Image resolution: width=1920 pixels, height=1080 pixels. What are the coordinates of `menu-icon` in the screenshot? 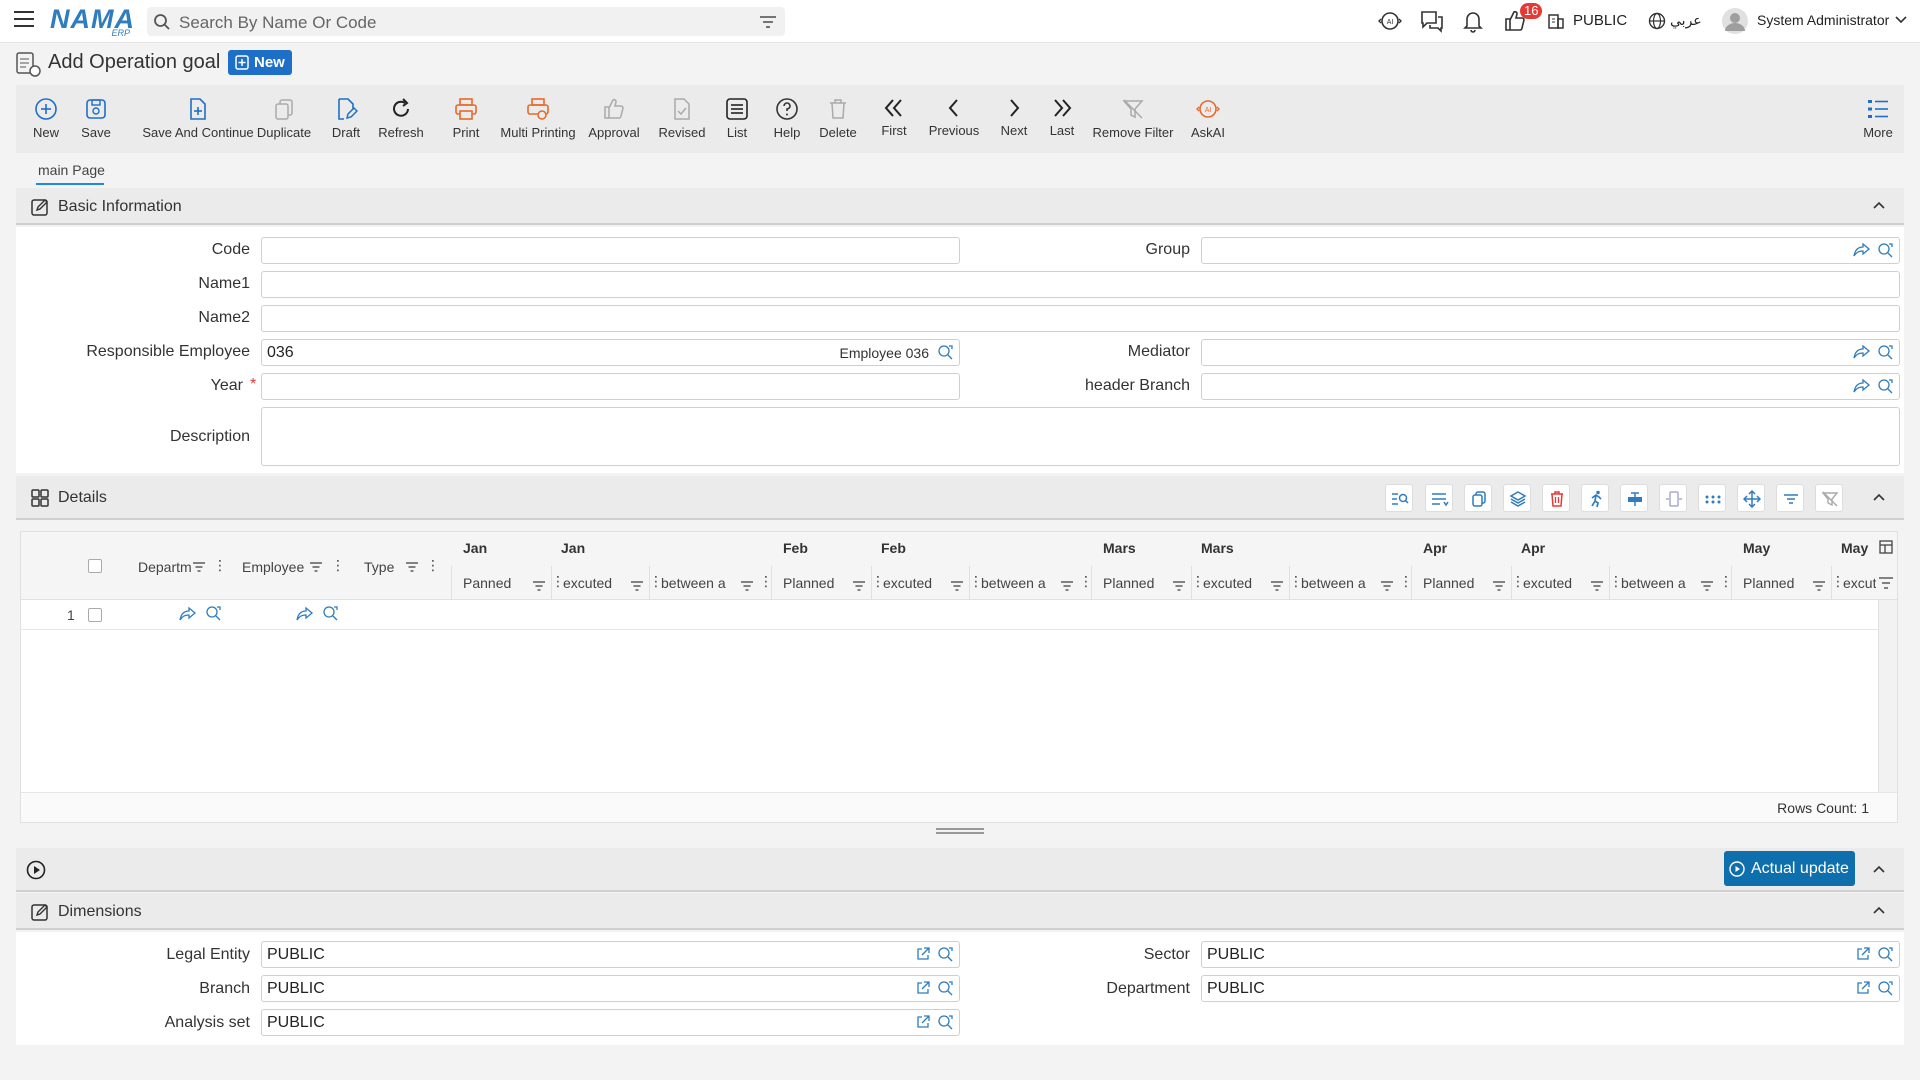 It's located at (24, 20).